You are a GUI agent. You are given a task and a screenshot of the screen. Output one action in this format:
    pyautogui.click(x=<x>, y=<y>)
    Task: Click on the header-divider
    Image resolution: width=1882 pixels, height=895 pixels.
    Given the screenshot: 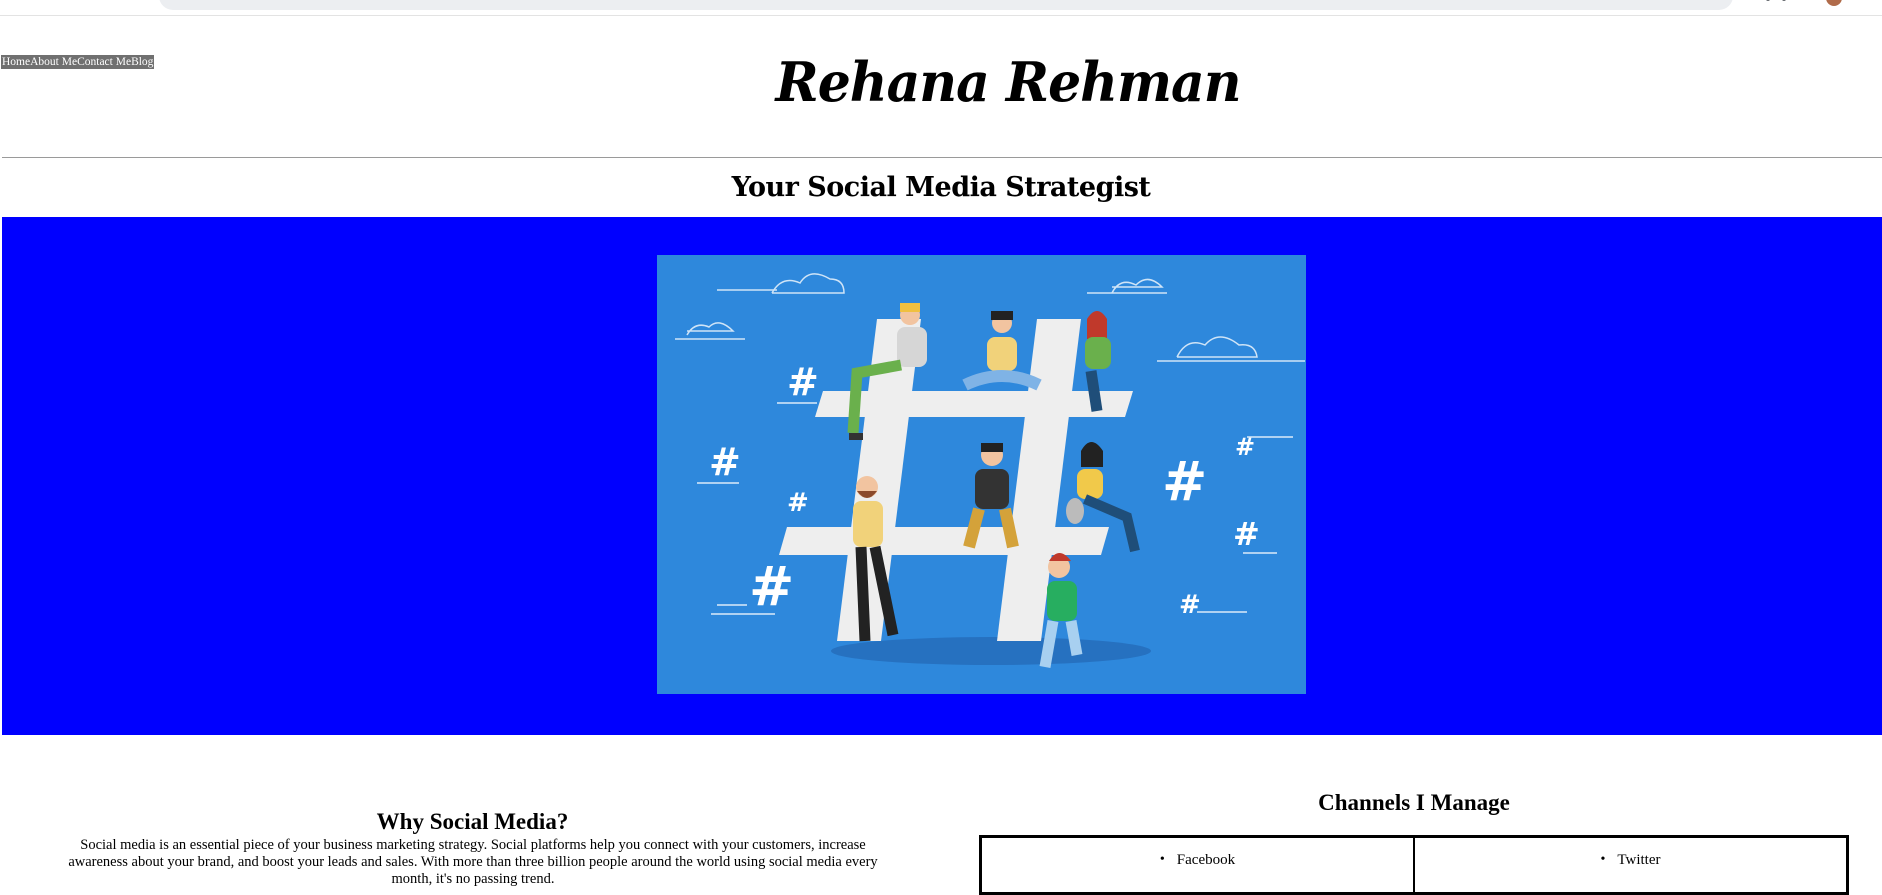 What is the action you would take?
    pyautogui.click(x=942, y=157)
    